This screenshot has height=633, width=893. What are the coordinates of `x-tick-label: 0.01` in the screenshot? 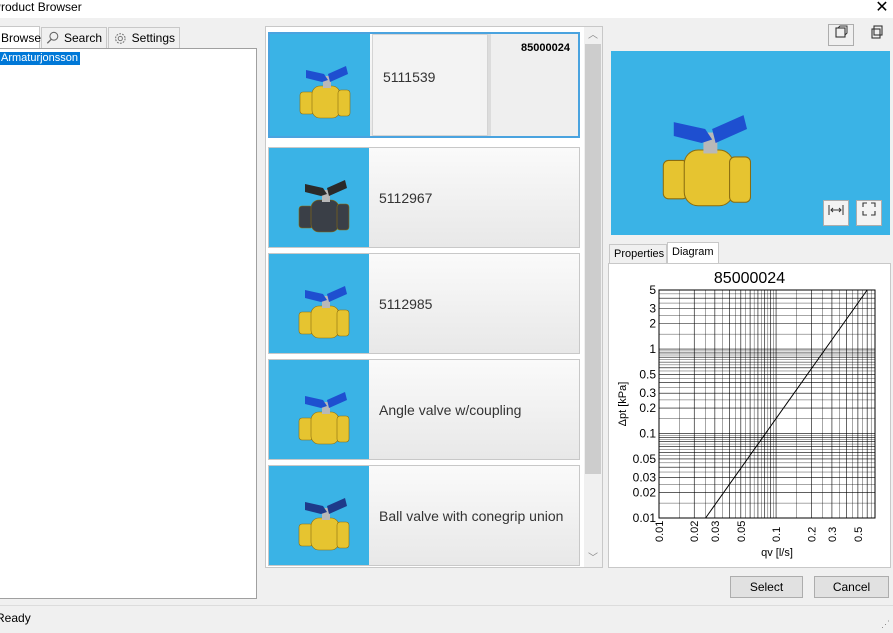 It's located at (660, 531).